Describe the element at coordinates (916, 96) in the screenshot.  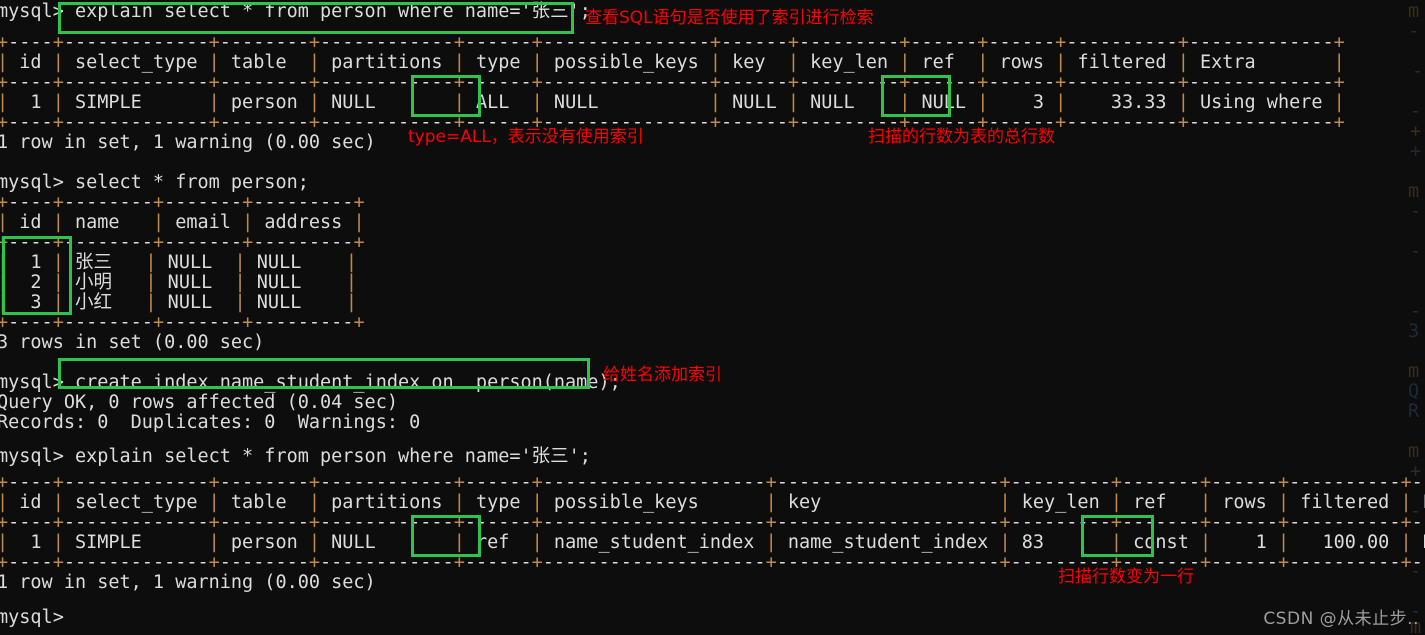
I see `highlight-rows-3-cell` at that location.